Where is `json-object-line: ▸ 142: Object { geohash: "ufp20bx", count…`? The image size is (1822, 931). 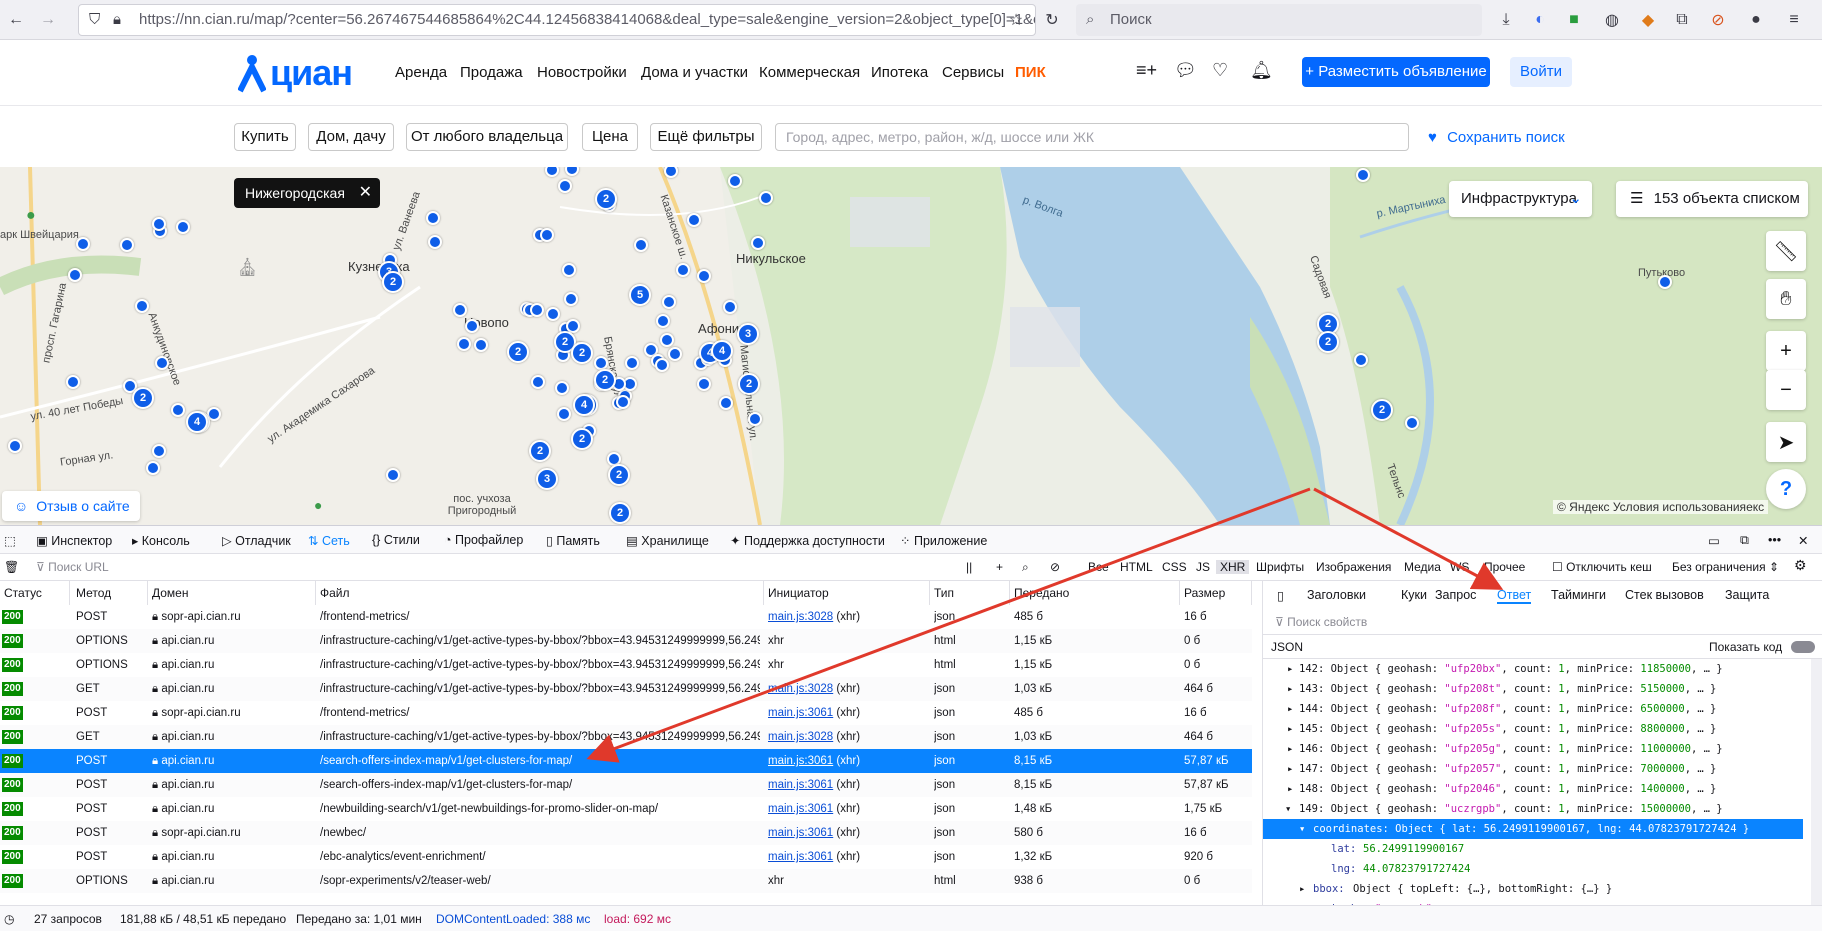
json-object-line: ▸ 142: Object { geohash: "ufp20bx", count… is located at coordinates (1533, 669).